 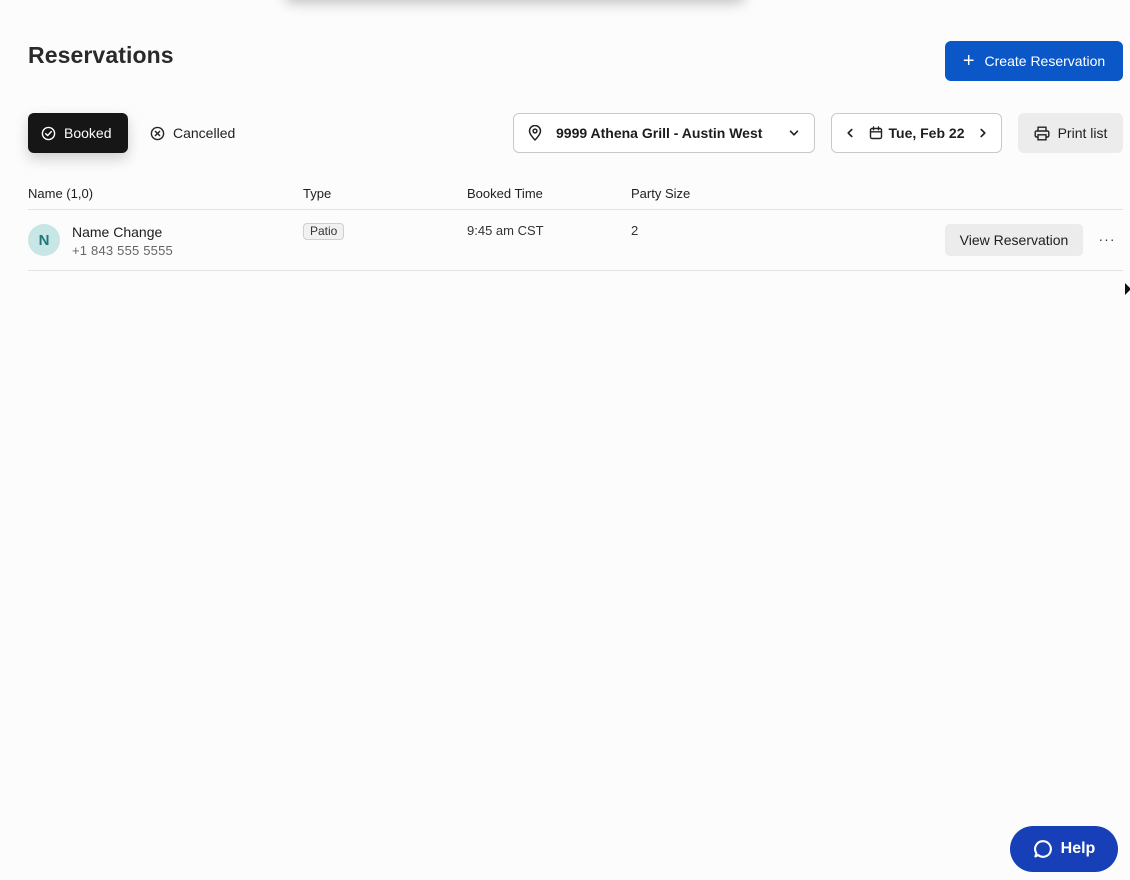 What do you see at coordinates (794, 133) in the screenshot?
I see `chevron-down-icon` at bounding box center [794, 133].